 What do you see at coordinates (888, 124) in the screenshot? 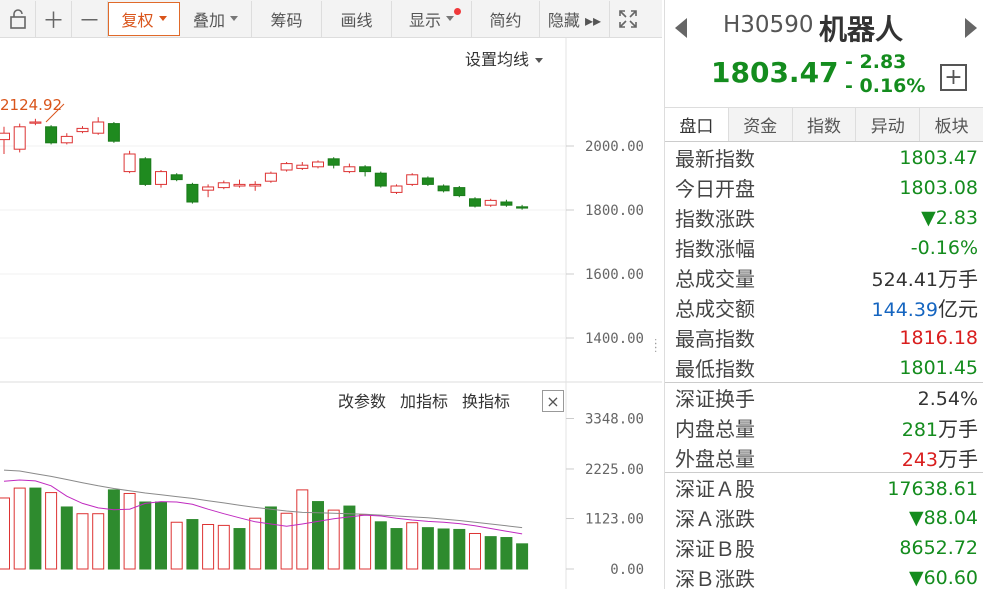
I see `tab-movement: 异动` at bounding box center [888, 124].